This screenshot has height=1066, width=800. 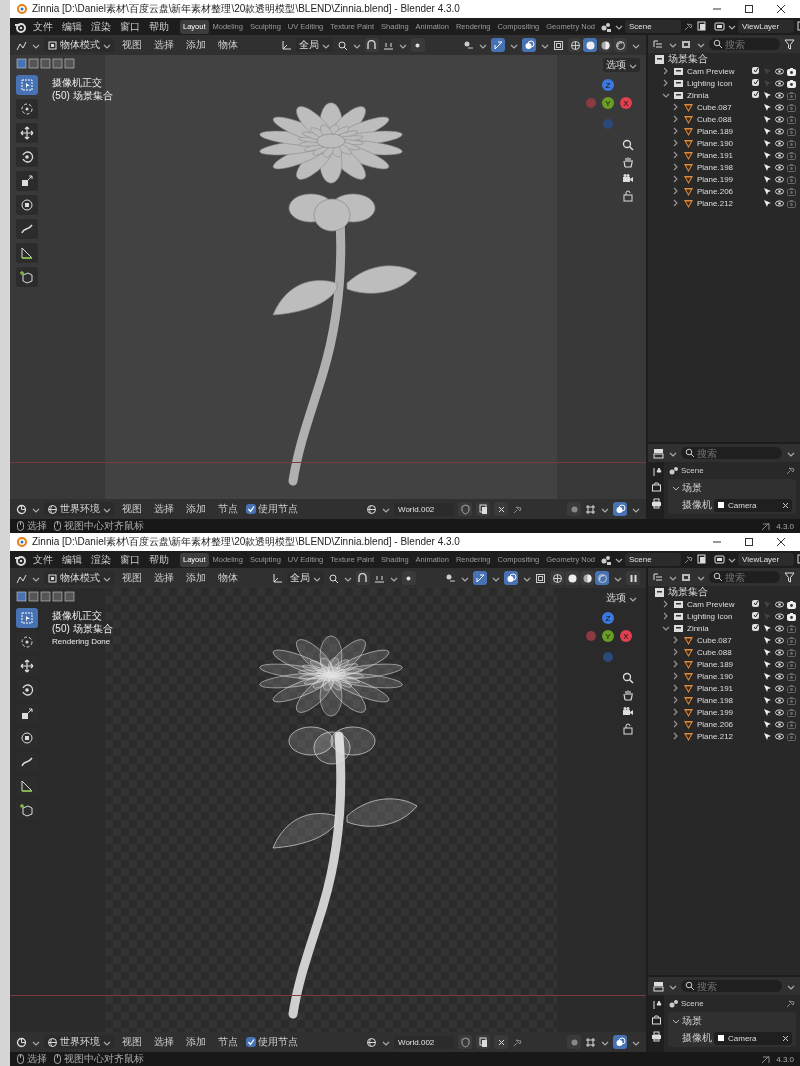 What do you see at coordinates (608, 85) in the screenshot?
I see `axis-handle: Z` at bounding box center [608, 85].